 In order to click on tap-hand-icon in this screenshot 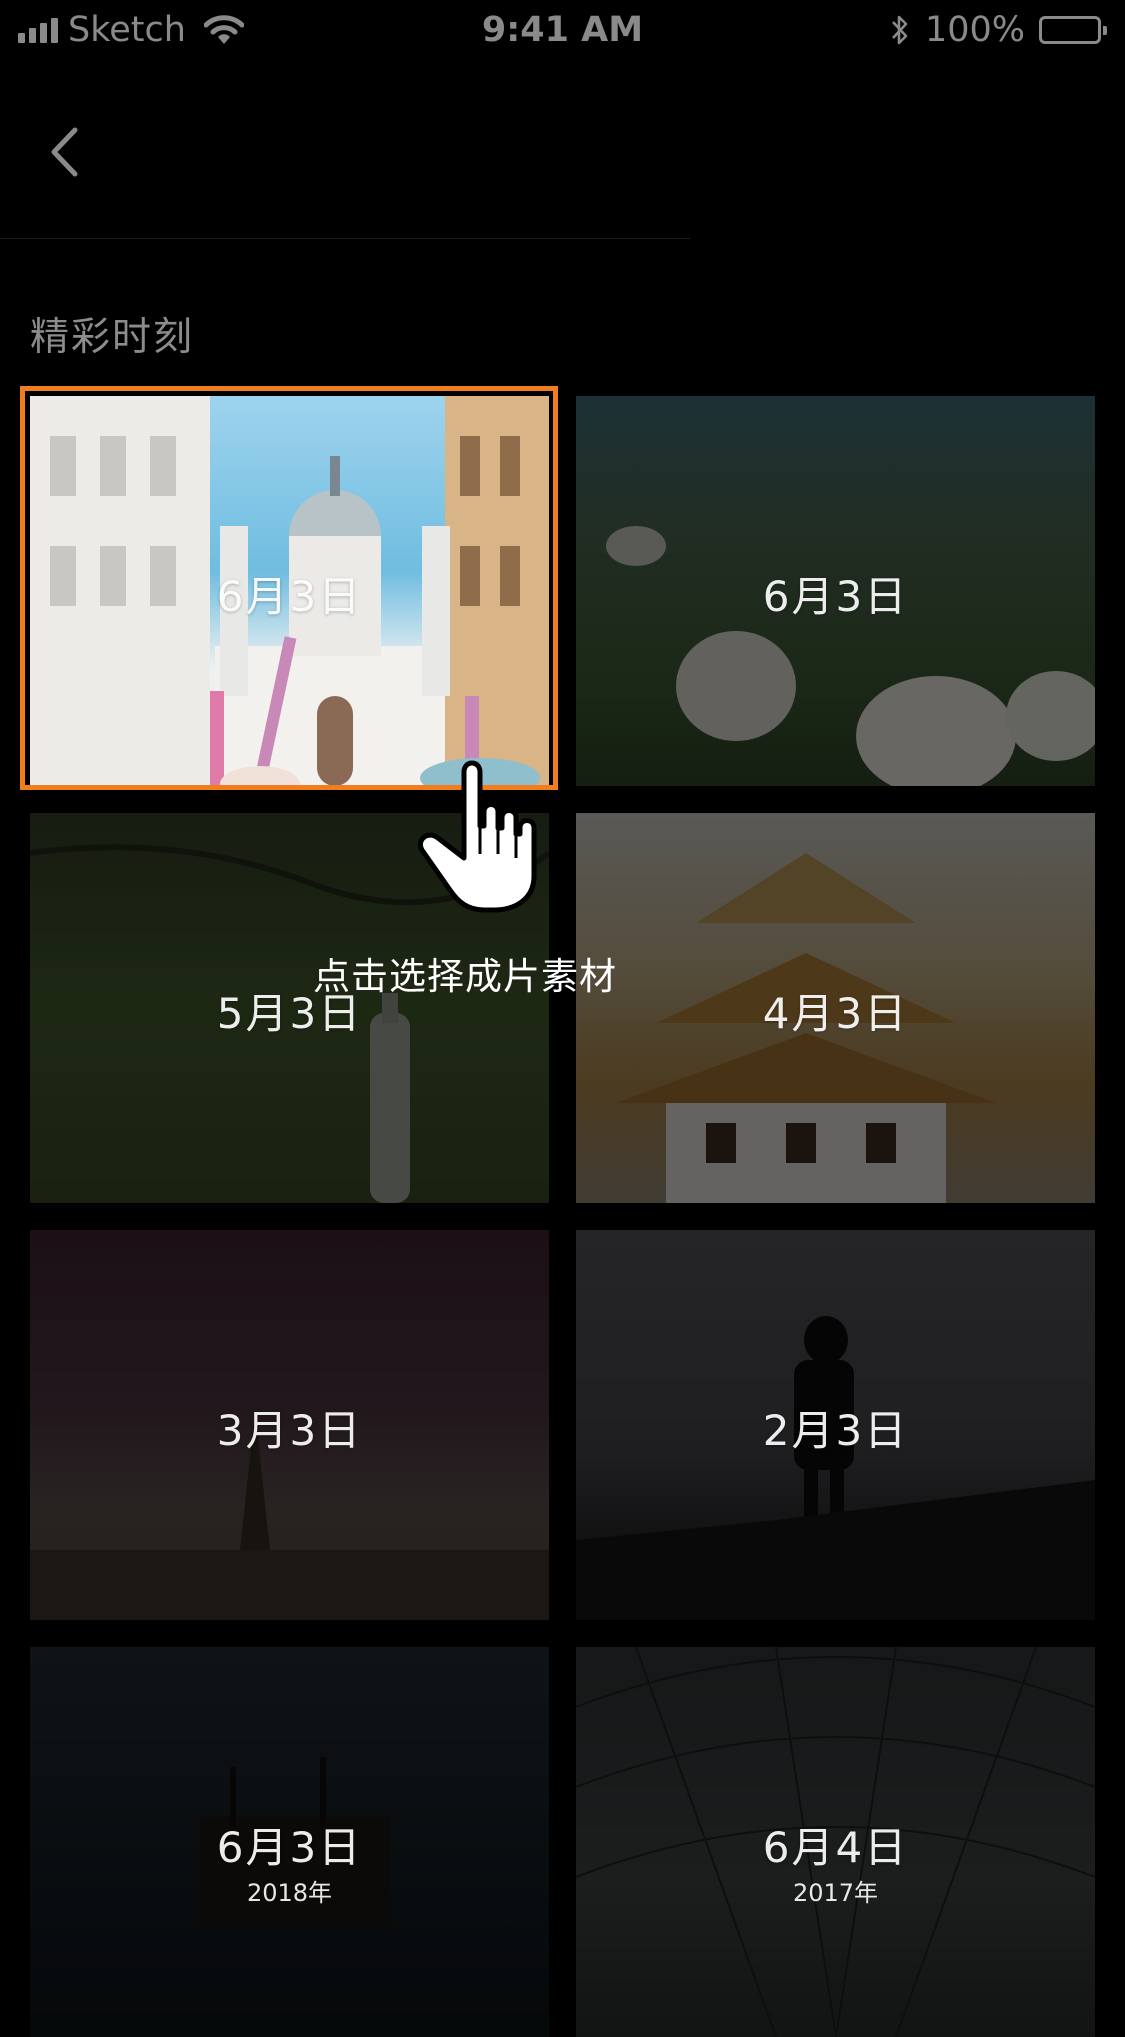, I will do `click(477, 836)`.